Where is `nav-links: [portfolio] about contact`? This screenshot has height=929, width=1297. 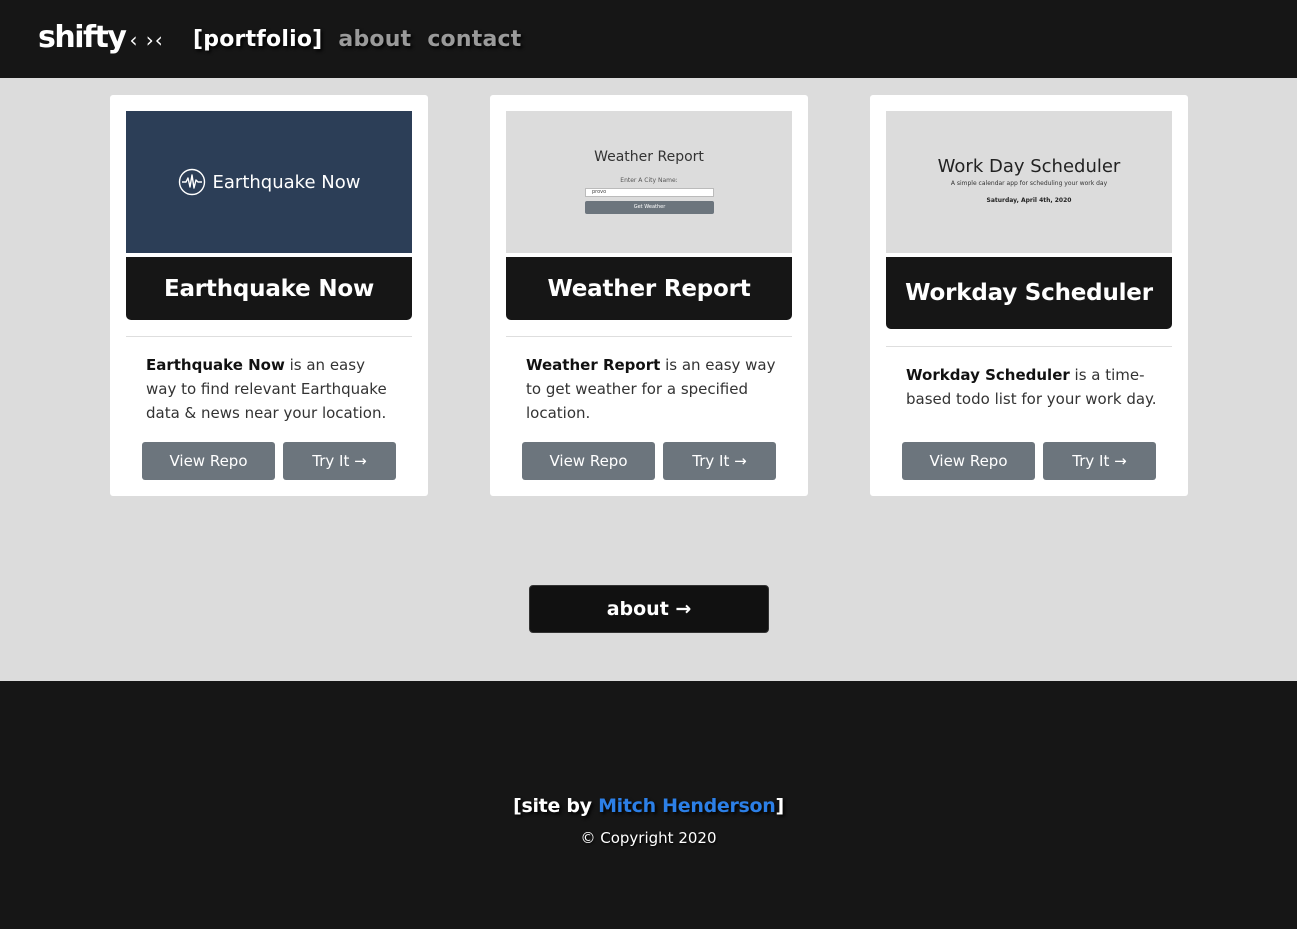 nav-links: [portfolio] about contact is located at coordinates (357, 40).